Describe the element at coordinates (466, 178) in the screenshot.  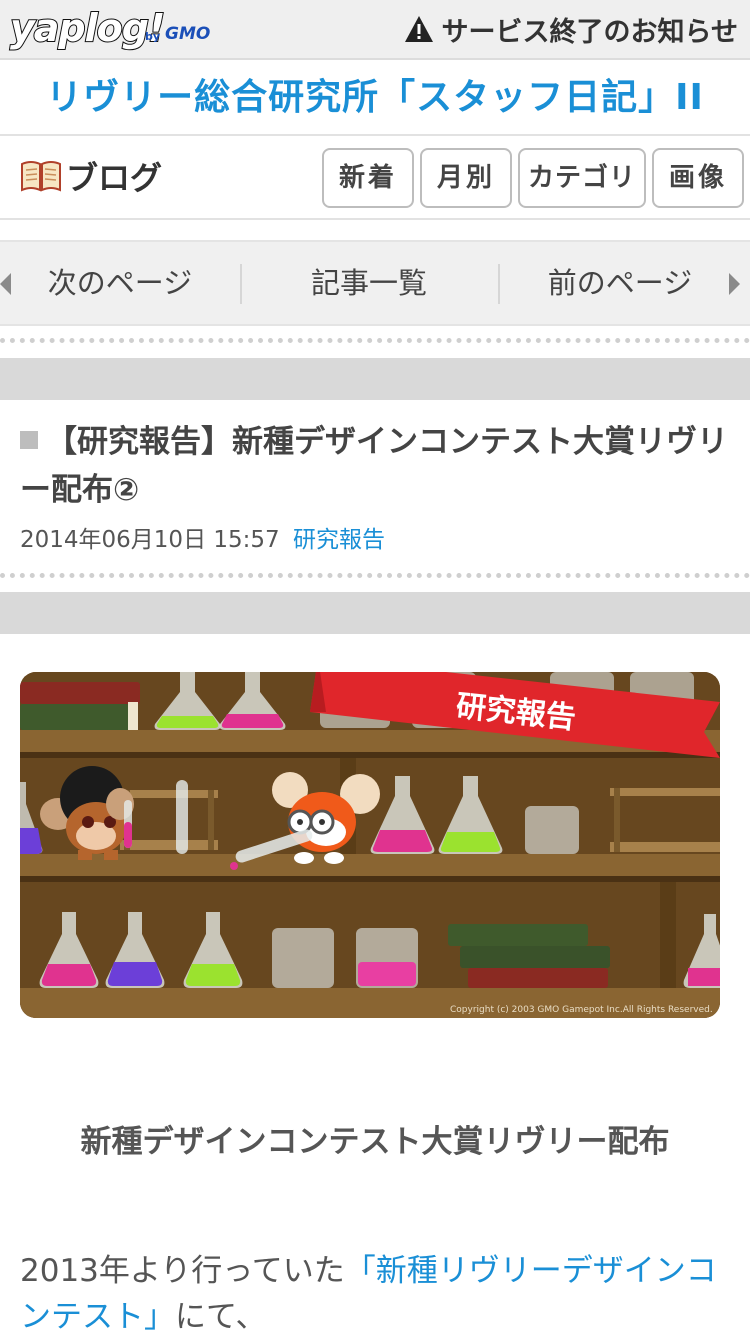
I see `tab-monthly: 月別` at that location.